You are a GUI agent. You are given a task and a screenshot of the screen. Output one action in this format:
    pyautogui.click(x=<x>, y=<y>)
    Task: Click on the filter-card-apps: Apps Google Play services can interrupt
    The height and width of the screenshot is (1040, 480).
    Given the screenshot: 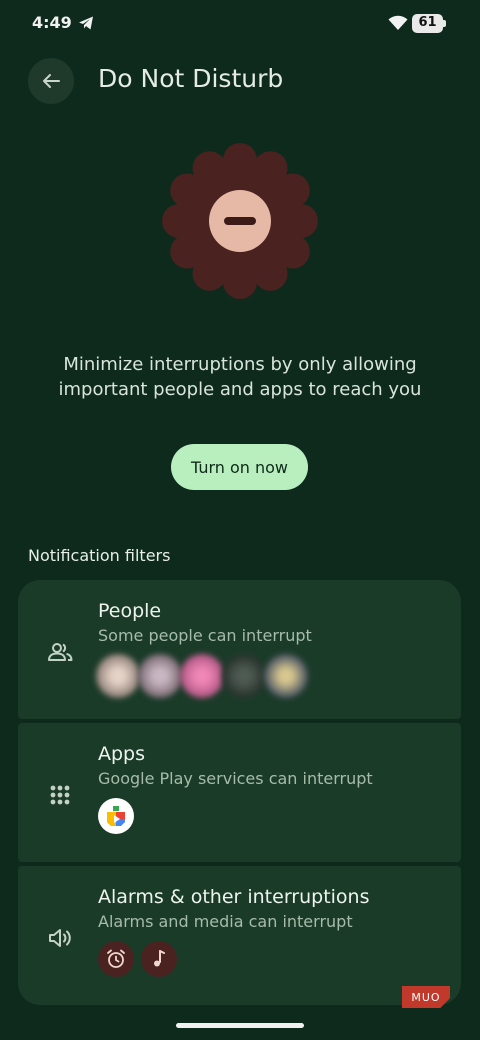 What is the action you would take?
    pyautogui.click(x=239, y=792)
    